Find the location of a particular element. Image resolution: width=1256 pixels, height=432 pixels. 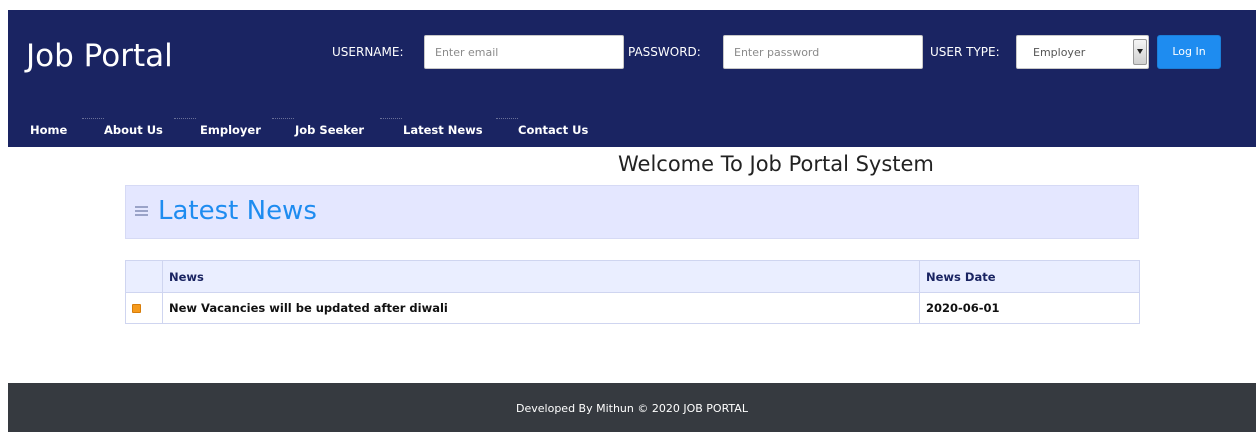

username-input is located at coordinates (524, 52).